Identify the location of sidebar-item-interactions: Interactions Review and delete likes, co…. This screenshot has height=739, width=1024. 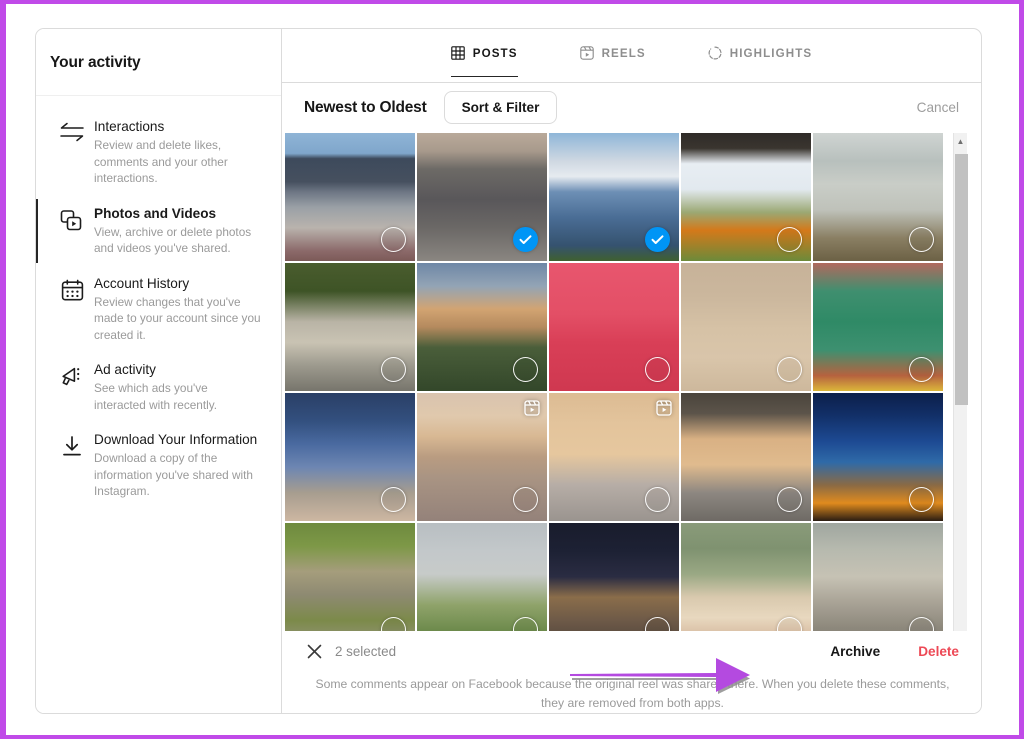
(158, 152).